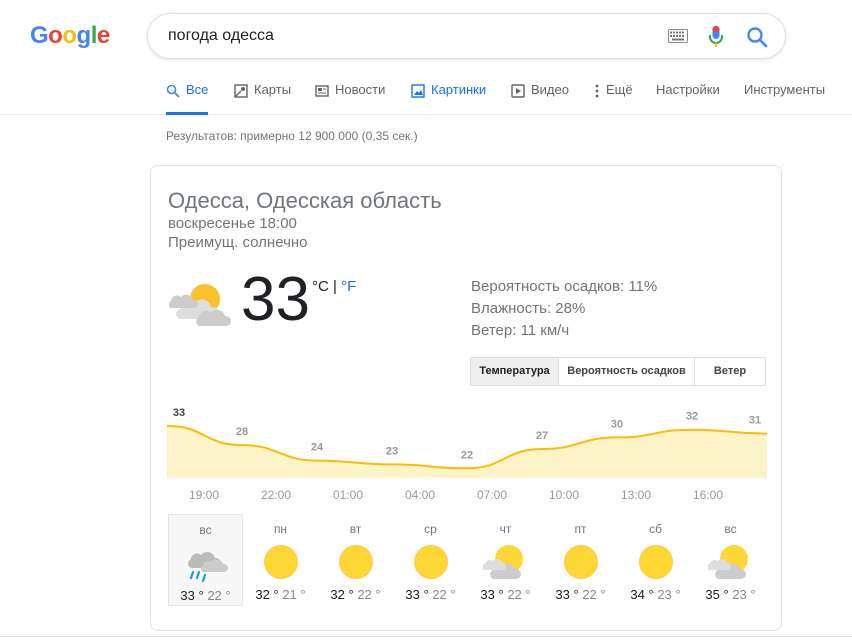  Describe the element at coordinates (350, 98) in the screenshot. I see `tab-news: Новости` at that location.